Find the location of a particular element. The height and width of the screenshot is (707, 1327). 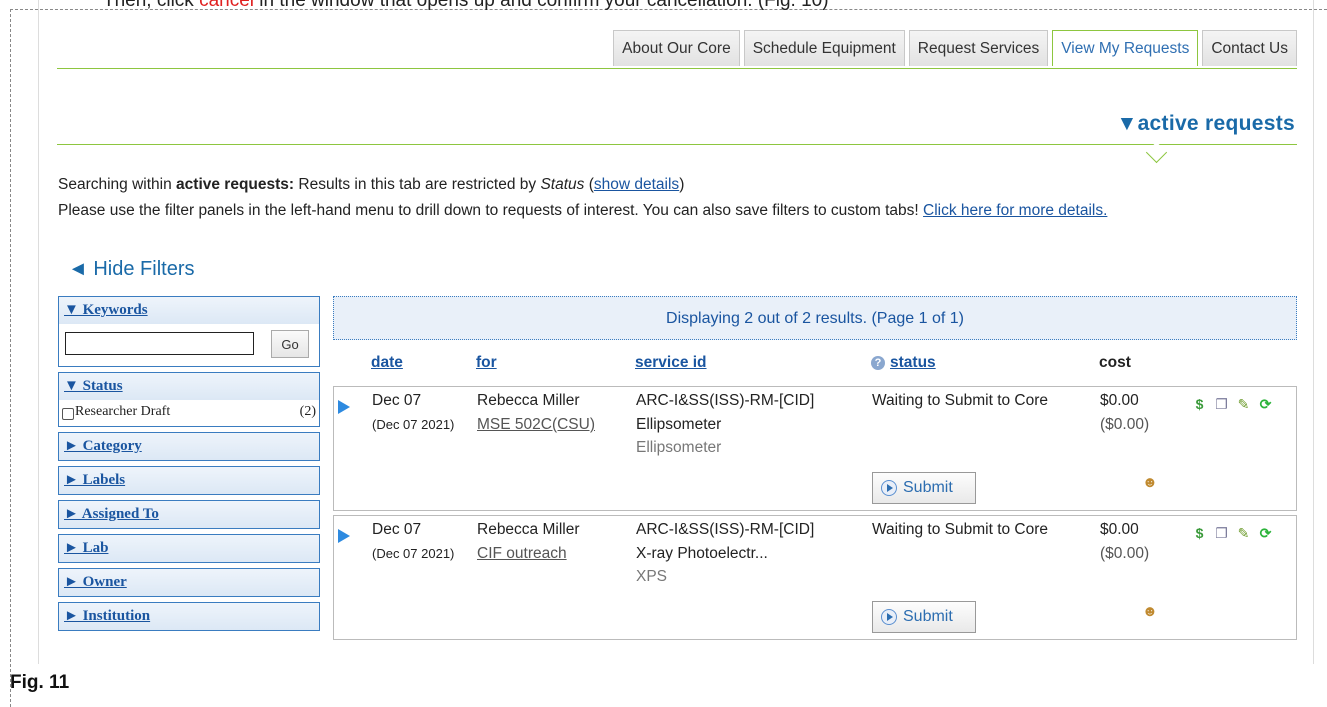

figure-caption: Fig. 11 is located at coordinates (40, 682).